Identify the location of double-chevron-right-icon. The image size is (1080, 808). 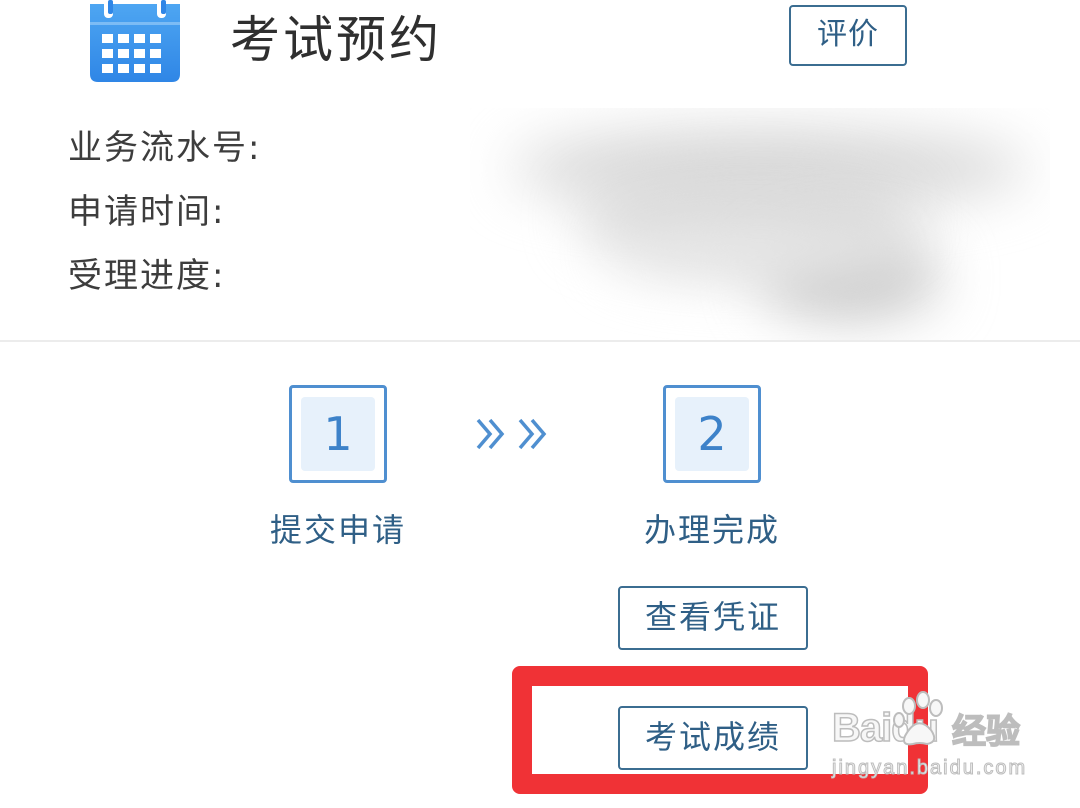
(512, 436).